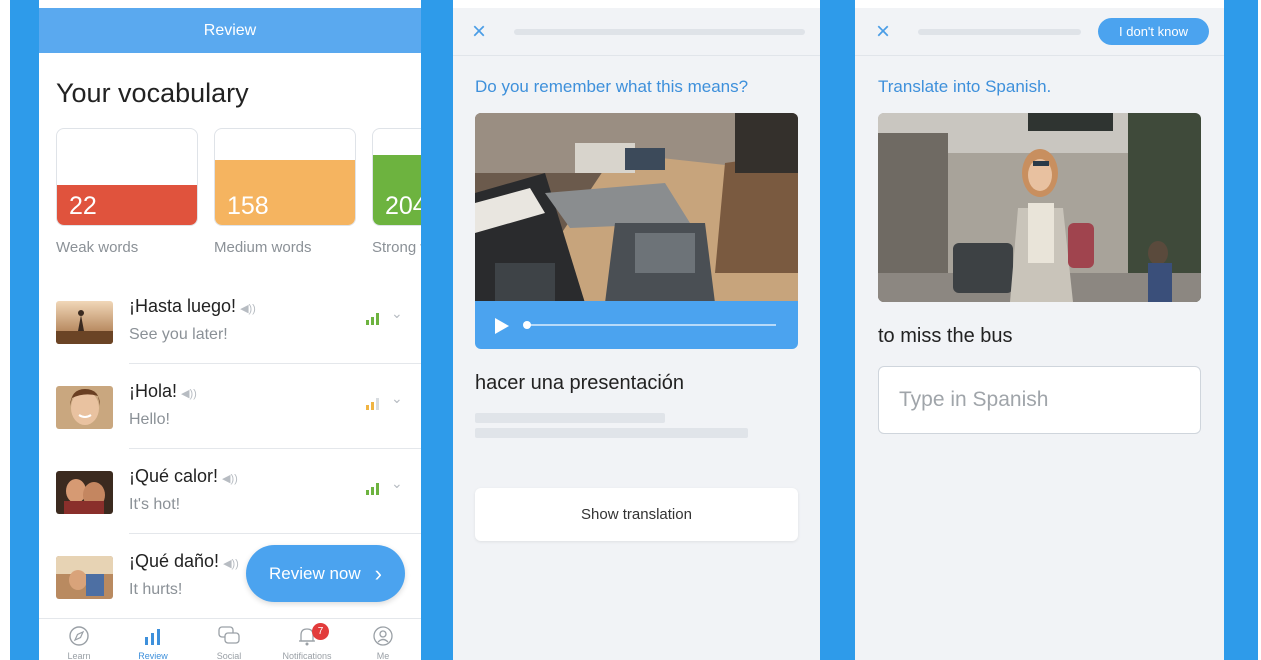  I want to click on medium-words-fill: 158, so click(285, 192).